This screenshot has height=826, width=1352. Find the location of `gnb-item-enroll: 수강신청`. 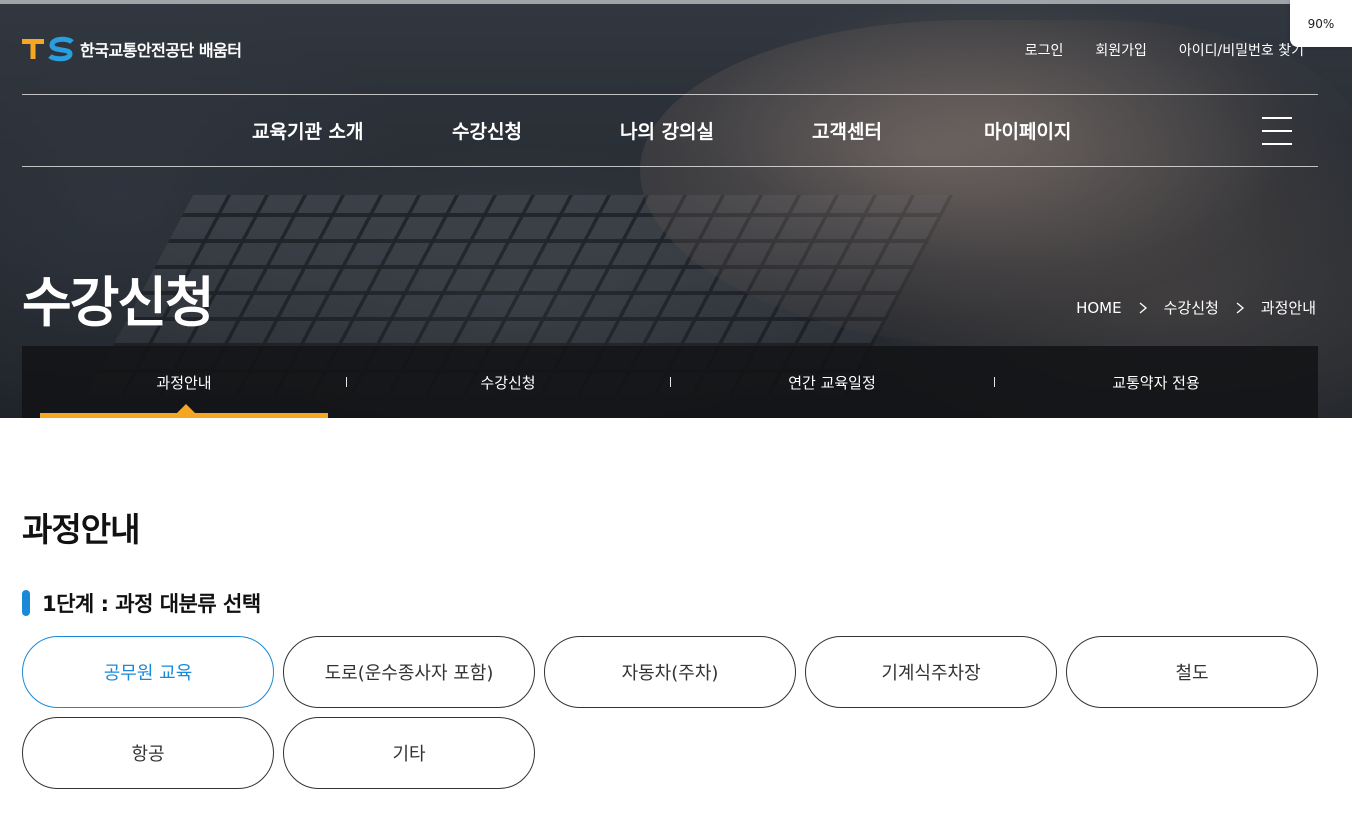

gnb-item-enroll: 수강신청 is located at coordinates (487, 130).